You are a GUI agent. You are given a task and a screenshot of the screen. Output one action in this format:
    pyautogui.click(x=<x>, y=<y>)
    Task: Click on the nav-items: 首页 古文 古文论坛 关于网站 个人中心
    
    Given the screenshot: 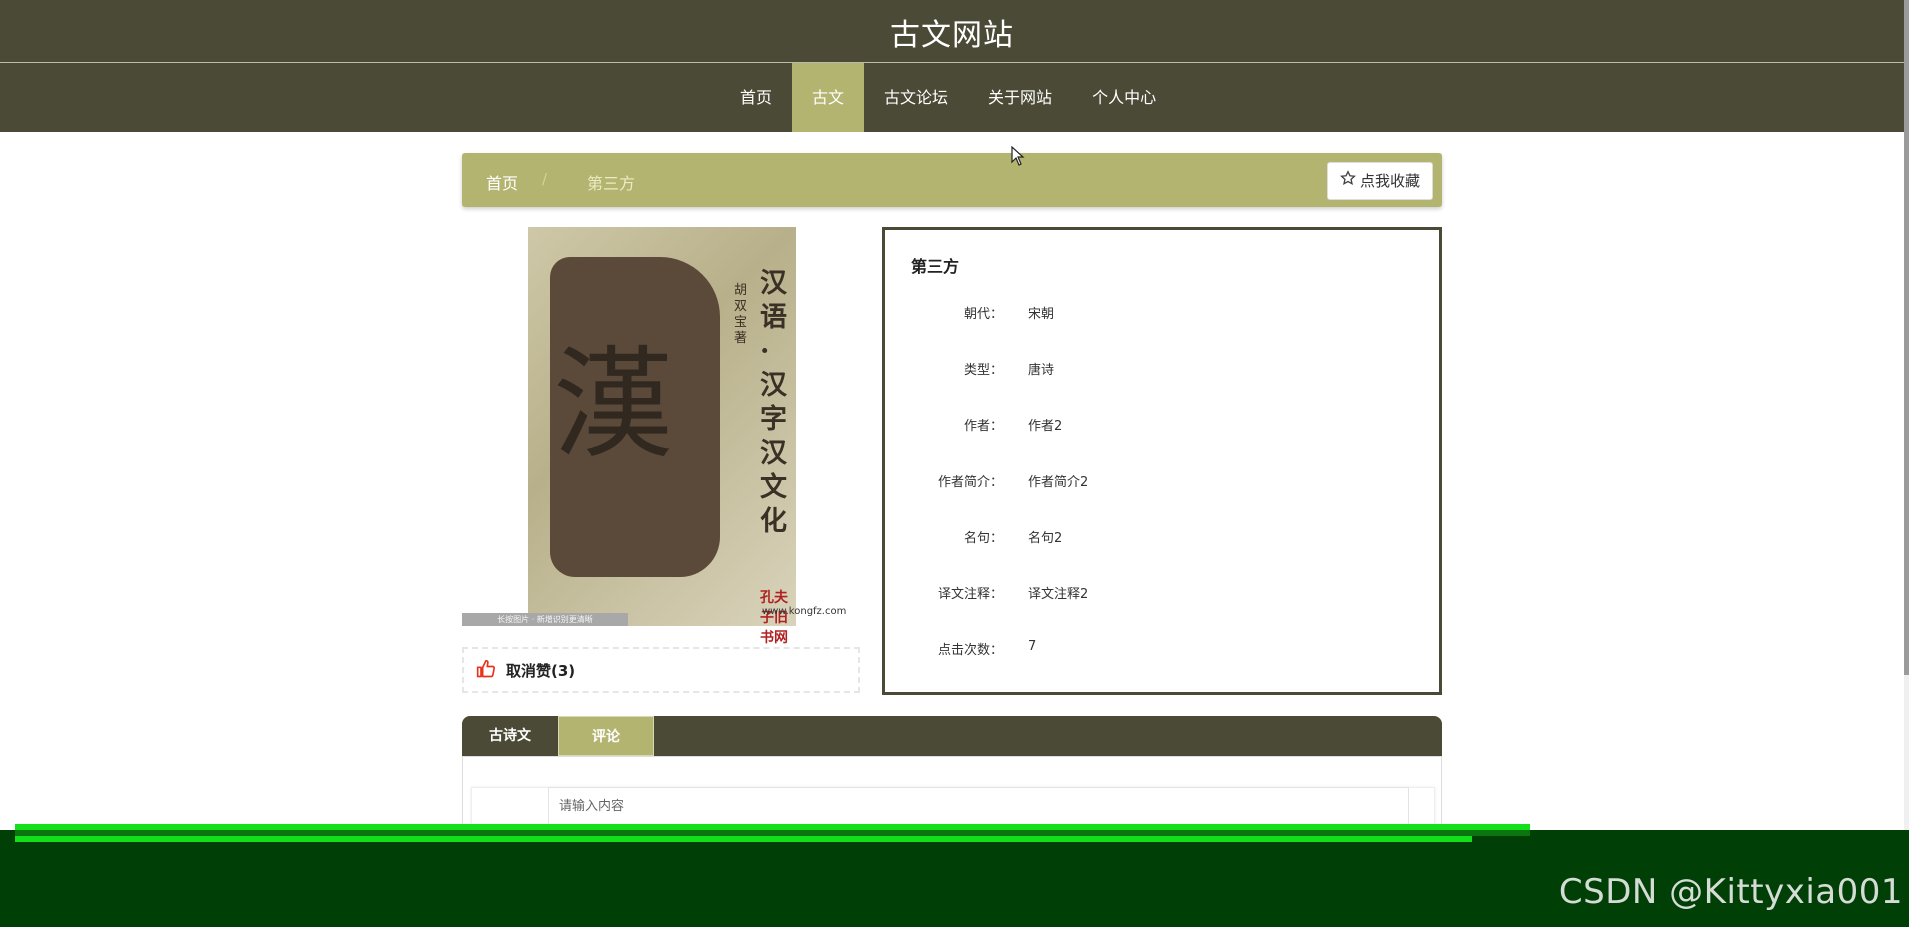 What is the action you would take?
    pyautogui.click(x=948, y=97)
    